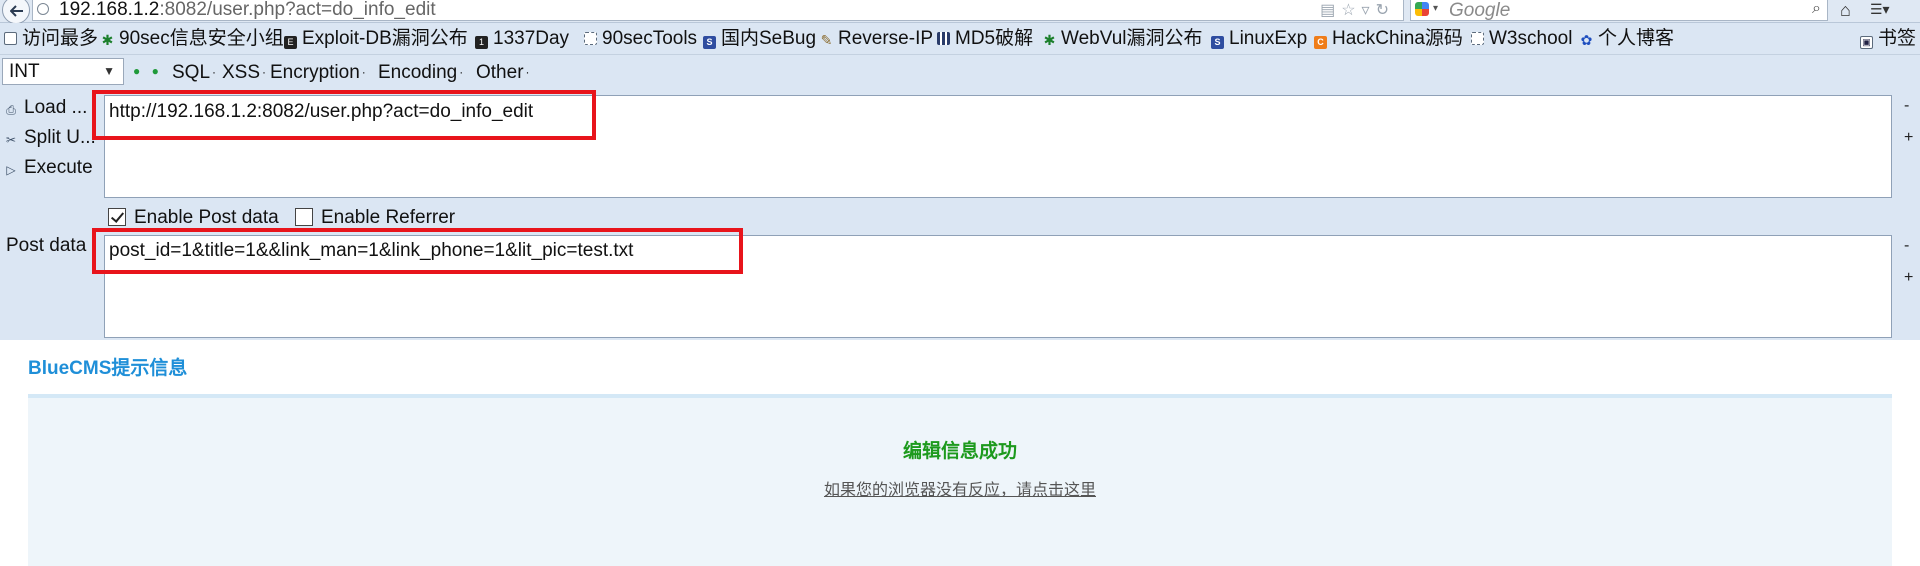 The width and height of the screenshot is (1920, 566). Describe the element at coordinates (1422, 9) in the screenshot. I see `google-icon` at that location.